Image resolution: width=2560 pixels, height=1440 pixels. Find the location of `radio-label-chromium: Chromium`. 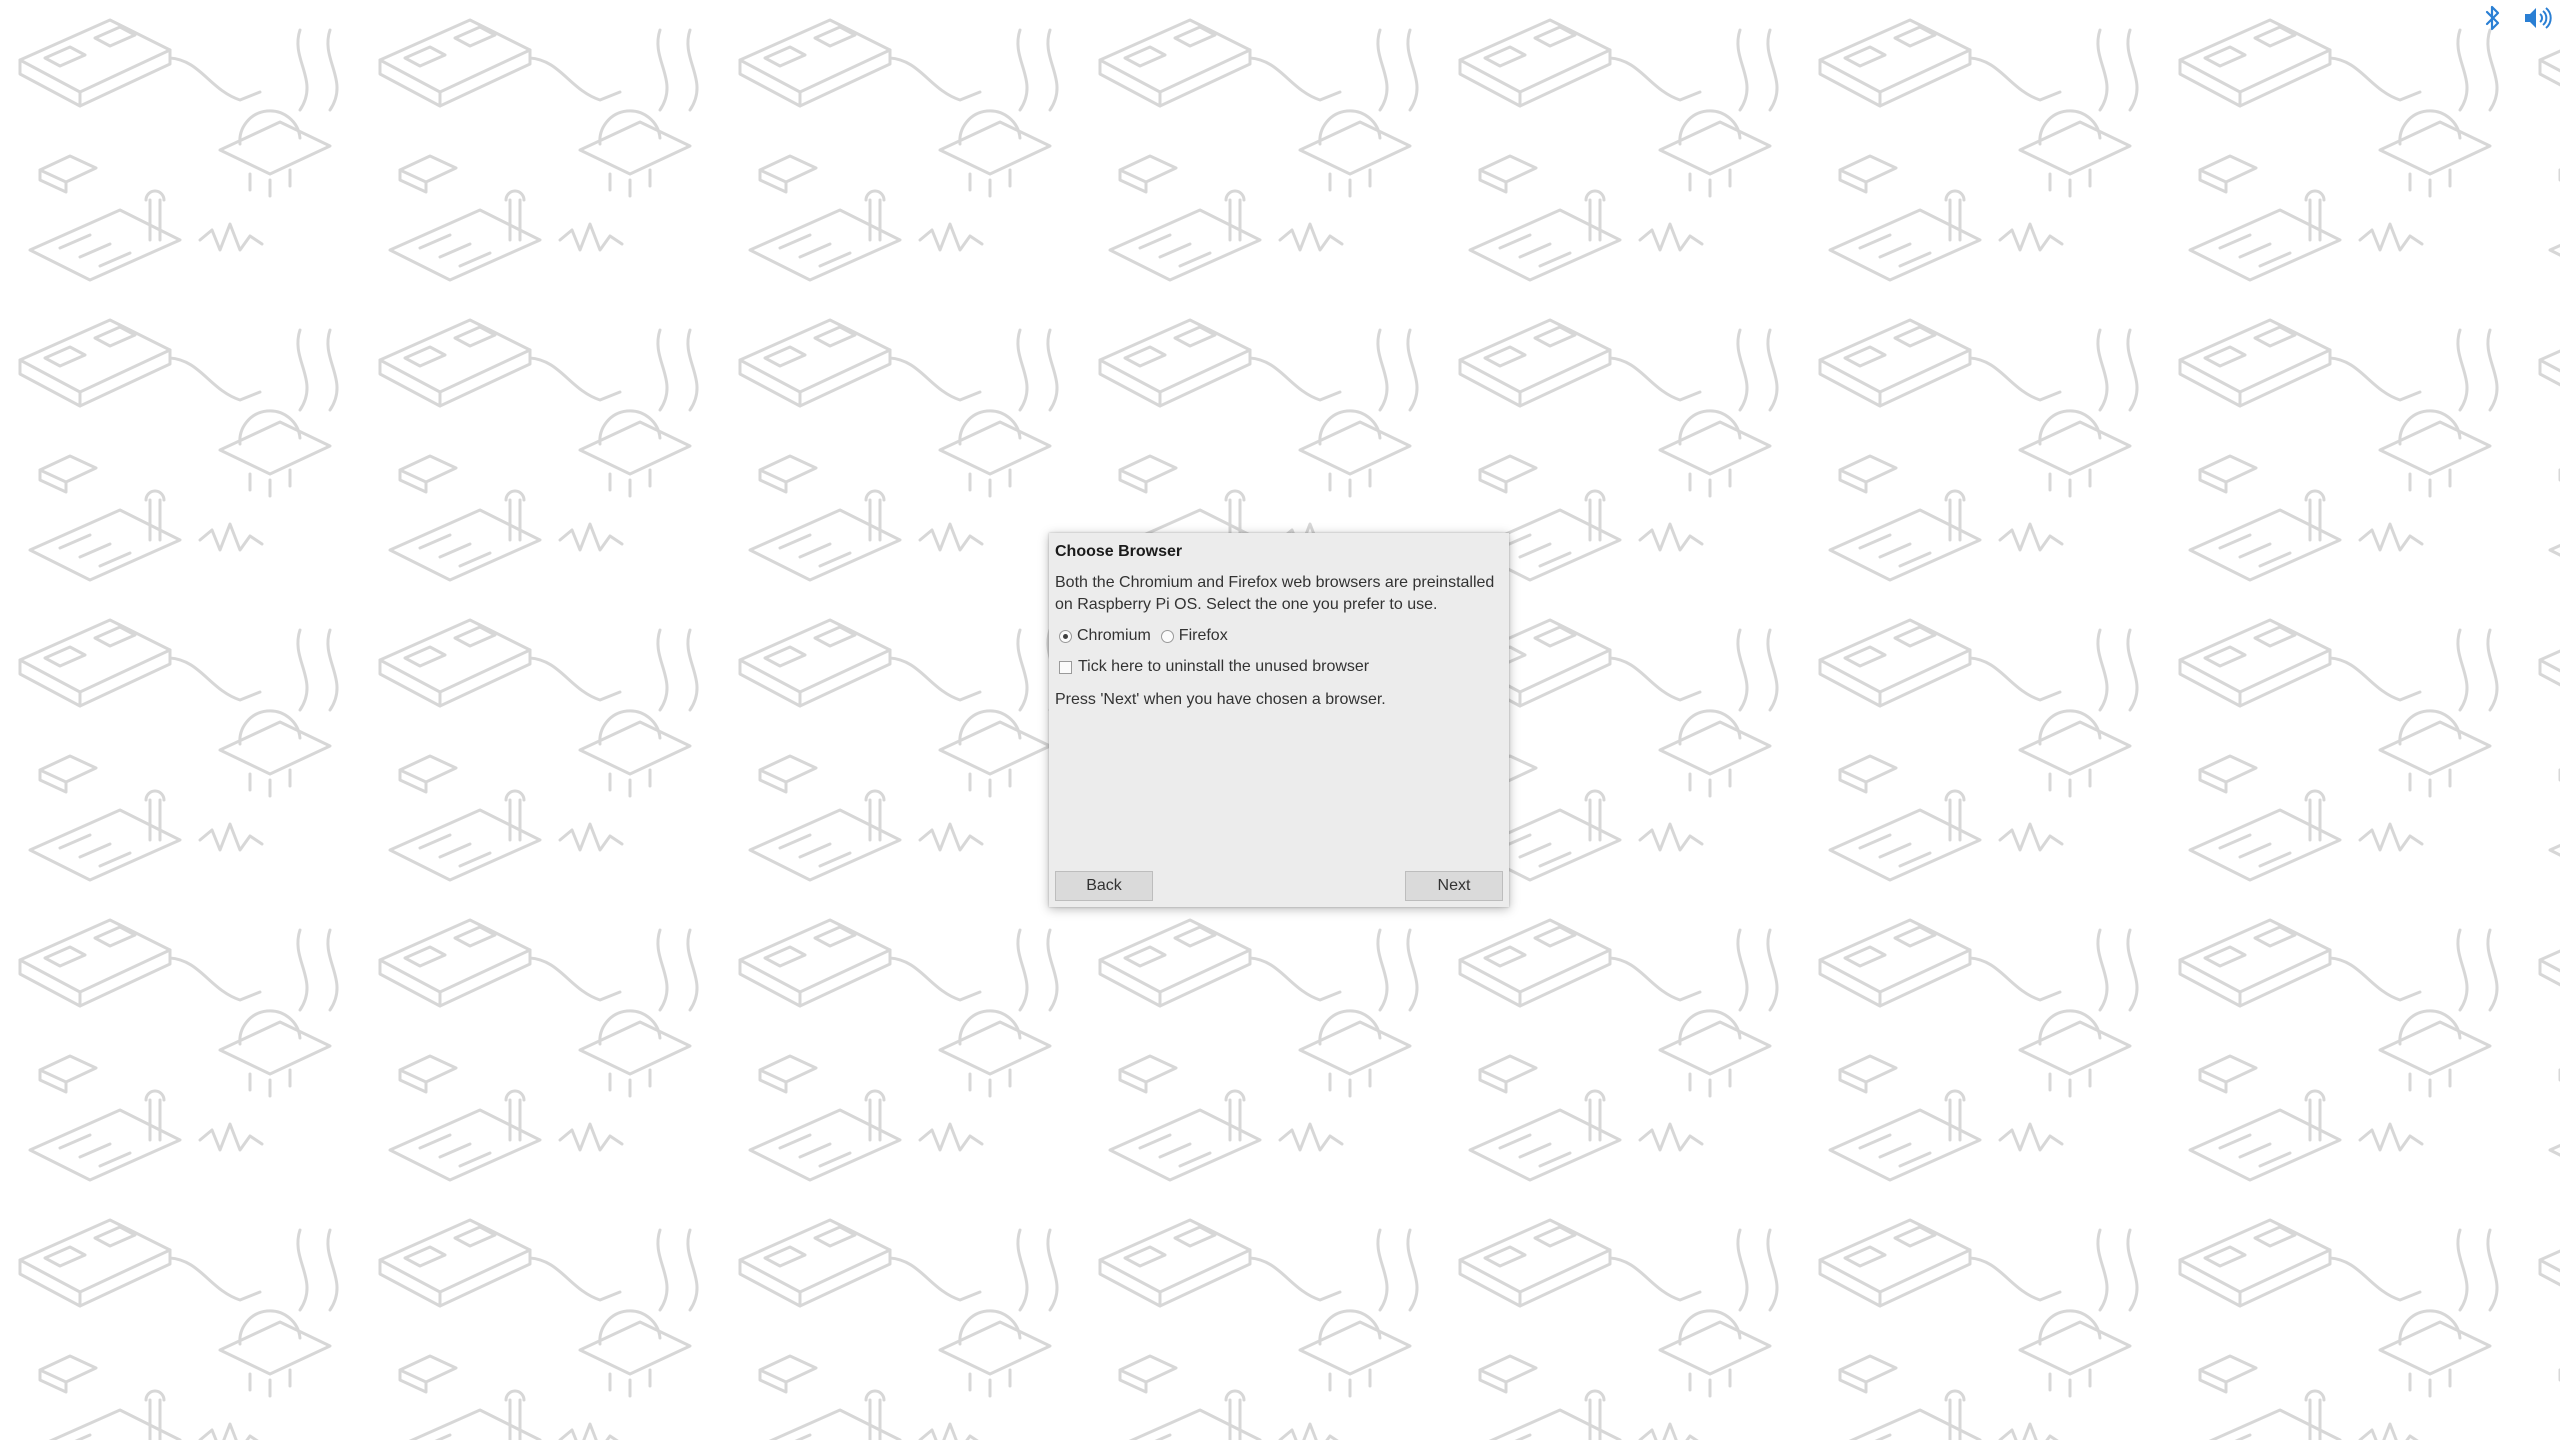

radio-label-chromium: Chromium is located at coordinates (1114, 635).